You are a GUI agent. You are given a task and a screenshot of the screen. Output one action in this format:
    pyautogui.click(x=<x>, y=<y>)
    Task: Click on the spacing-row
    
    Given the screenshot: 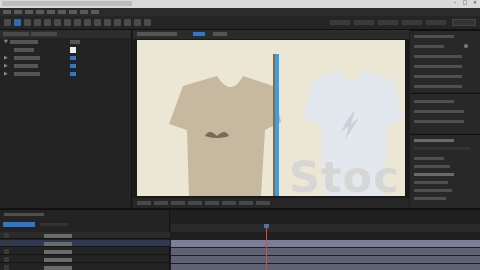 What is the action you would take?
    pyautogui.click(x=439, y=121)
    